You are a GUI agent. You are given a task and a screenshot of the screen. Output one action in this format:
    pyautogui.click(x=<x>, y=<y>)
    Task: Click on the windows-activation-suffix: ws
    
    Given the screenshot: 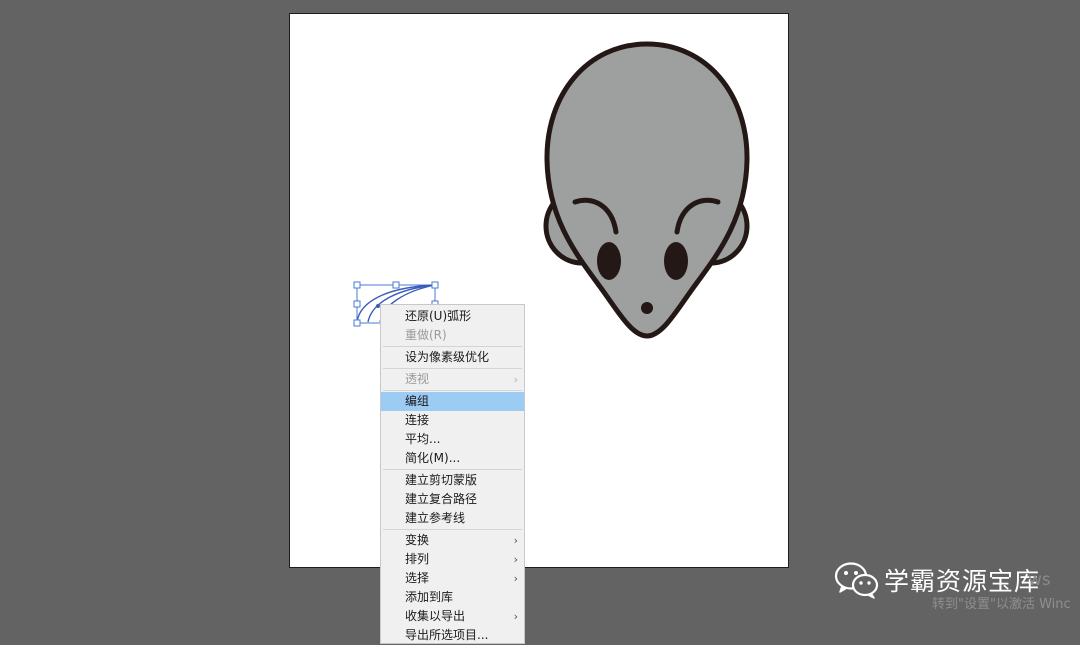 What is the action you would take?
    pyautogui.click(x=1039, y=580)
    